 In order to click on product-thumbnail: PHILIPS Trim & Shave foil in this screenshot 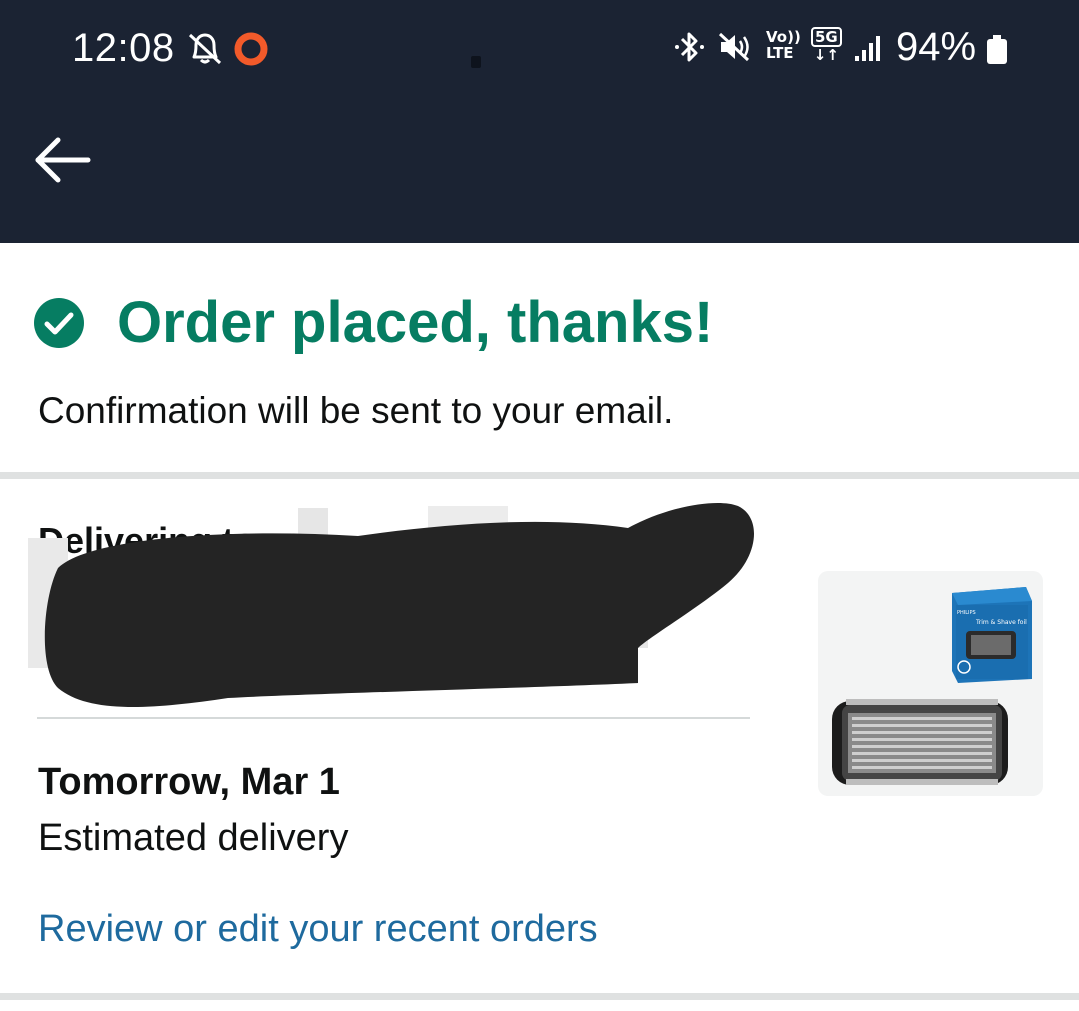, I will do `click(930, 683)`.